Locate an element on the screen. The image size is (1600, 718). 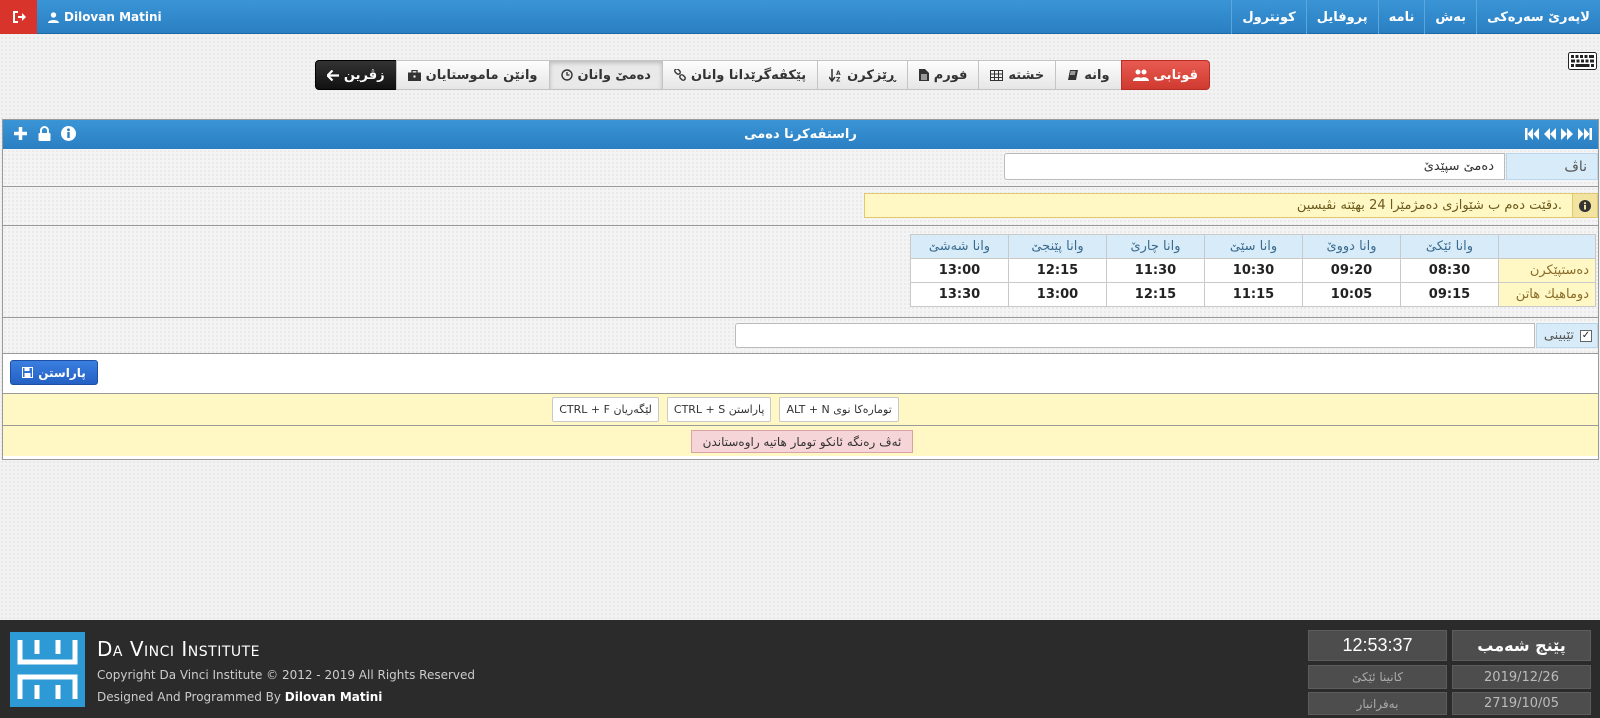
time-cell: 10:30 is located at coordinates (1253, 270).